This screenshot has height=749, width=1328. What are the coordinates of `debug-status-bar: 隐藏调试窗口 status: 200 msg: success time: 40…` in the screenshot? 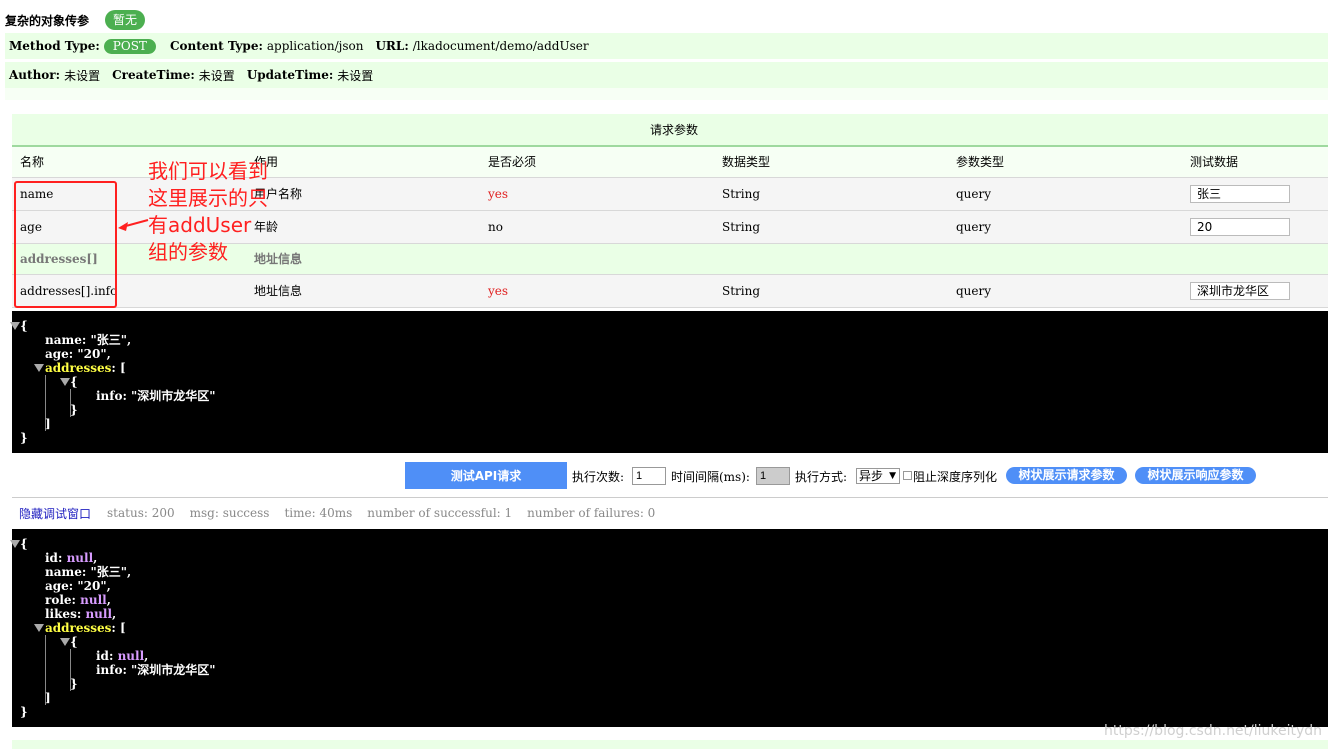 It's located at (670, 512).